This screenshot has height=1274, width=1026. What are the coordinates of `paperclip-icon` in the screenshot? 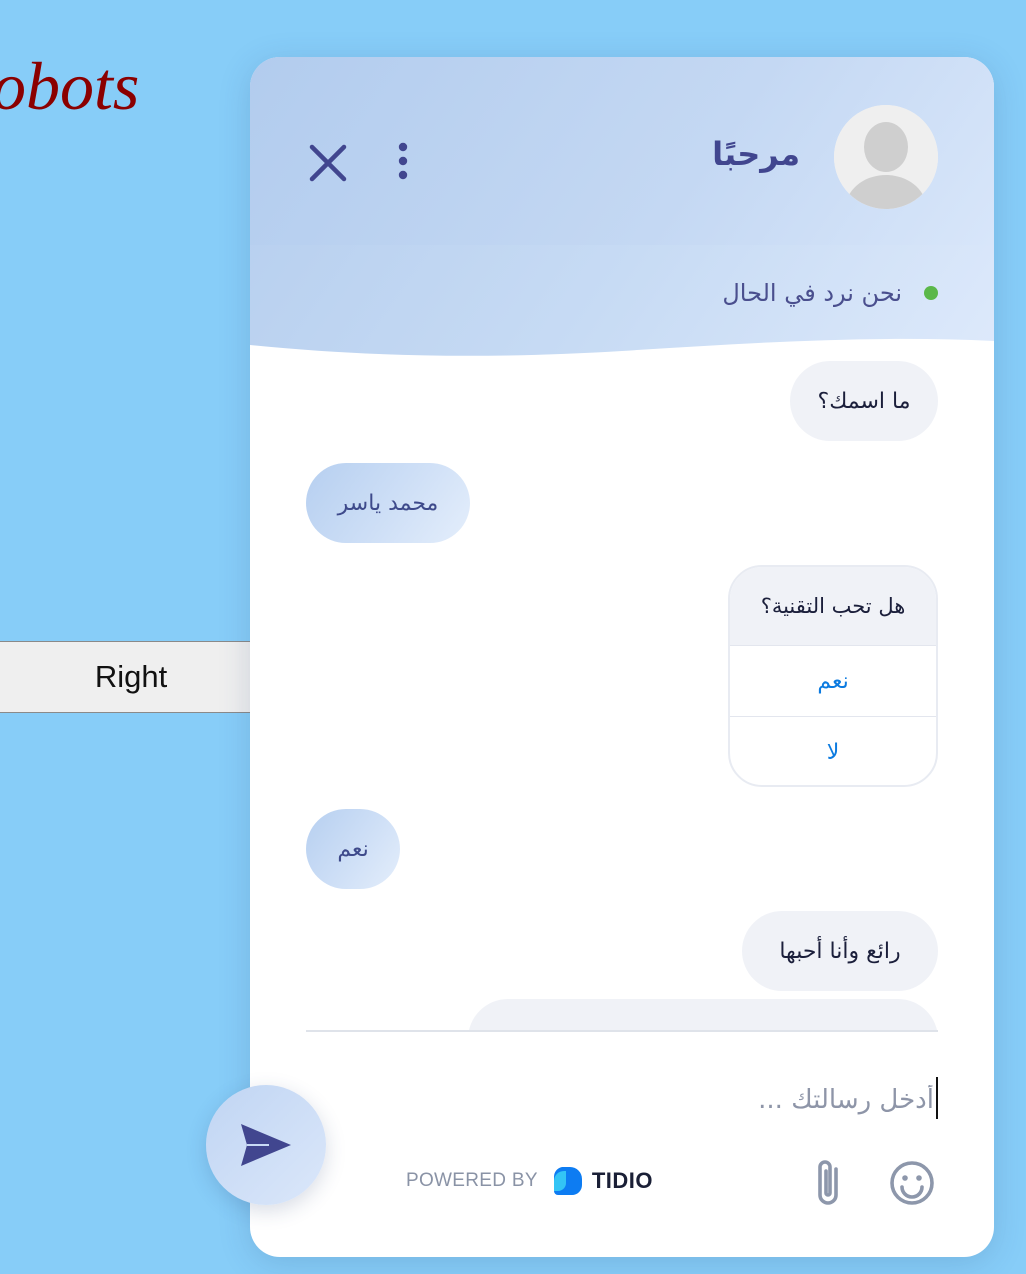 It's located at (828, 1182).